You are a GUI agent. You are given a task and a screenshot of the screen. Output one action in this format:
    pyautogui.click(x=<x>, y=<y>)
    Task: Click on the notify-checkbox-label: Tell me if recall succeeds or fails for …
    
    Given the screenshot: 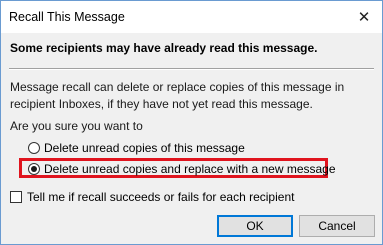 What is the action you would take?
    pyautogui.click(x=161, y=197)
    